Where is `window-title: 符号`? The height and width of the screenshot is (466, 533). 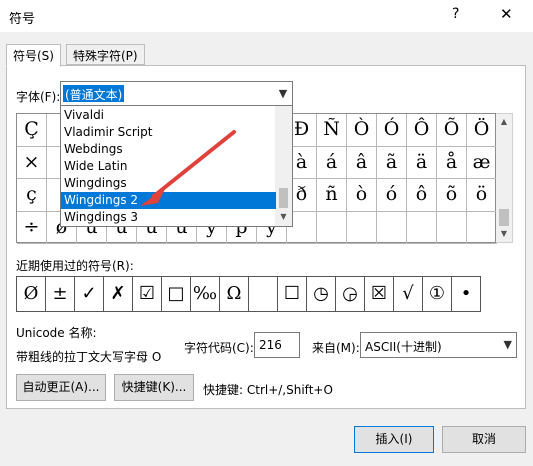 window-title: 符号 is located at coordinates (22, 19).